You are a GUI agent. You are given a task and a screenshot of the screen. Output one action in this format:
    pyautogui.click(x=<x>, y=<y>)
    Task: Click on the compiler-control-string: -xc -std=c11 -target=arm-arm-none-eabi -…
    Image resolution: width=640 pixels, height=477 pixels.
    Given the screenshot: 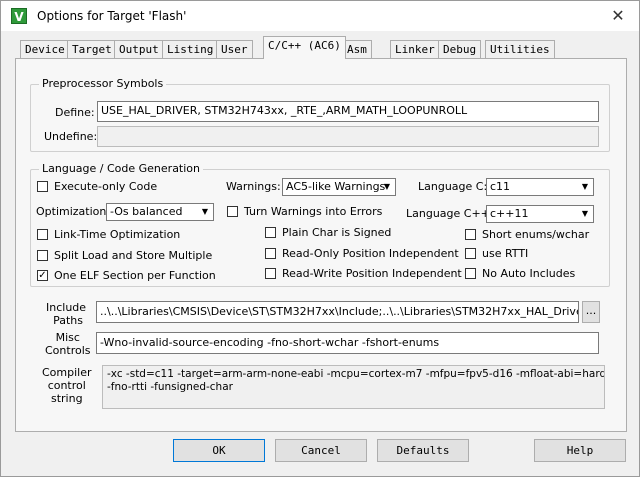 What is the action you would take?
    pyautogui.click(x=353, y=387)
    